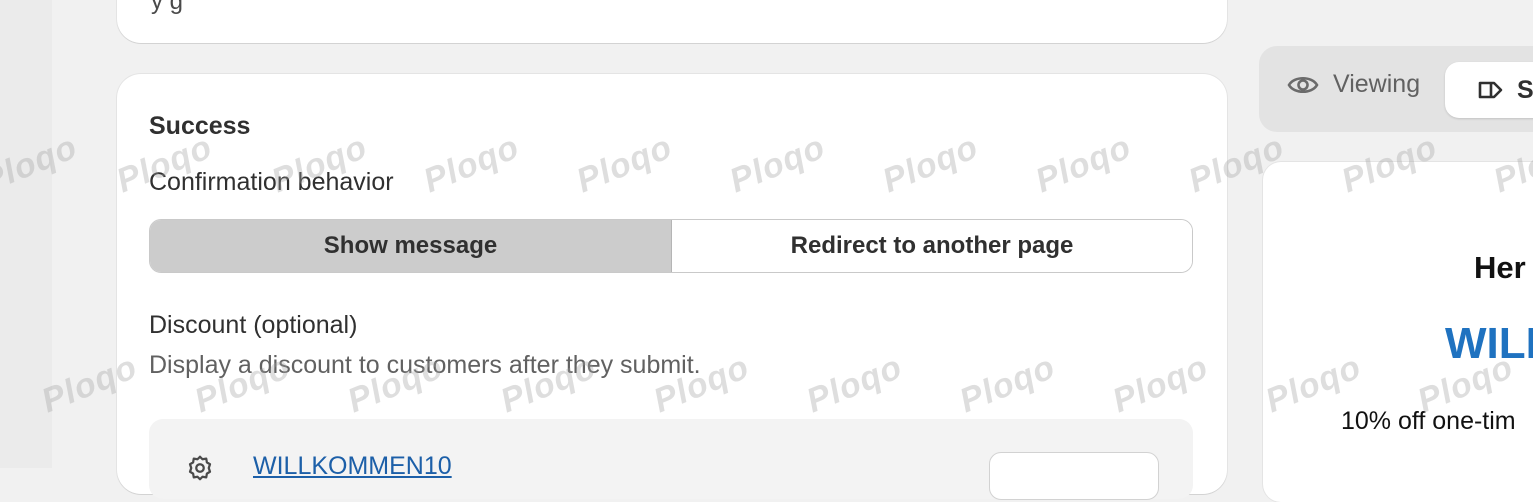 This screenshot has height=502, width=1533. Describe the element at coordinates (200, 126) in the screenshot. I see `section-title: Success` at that location.